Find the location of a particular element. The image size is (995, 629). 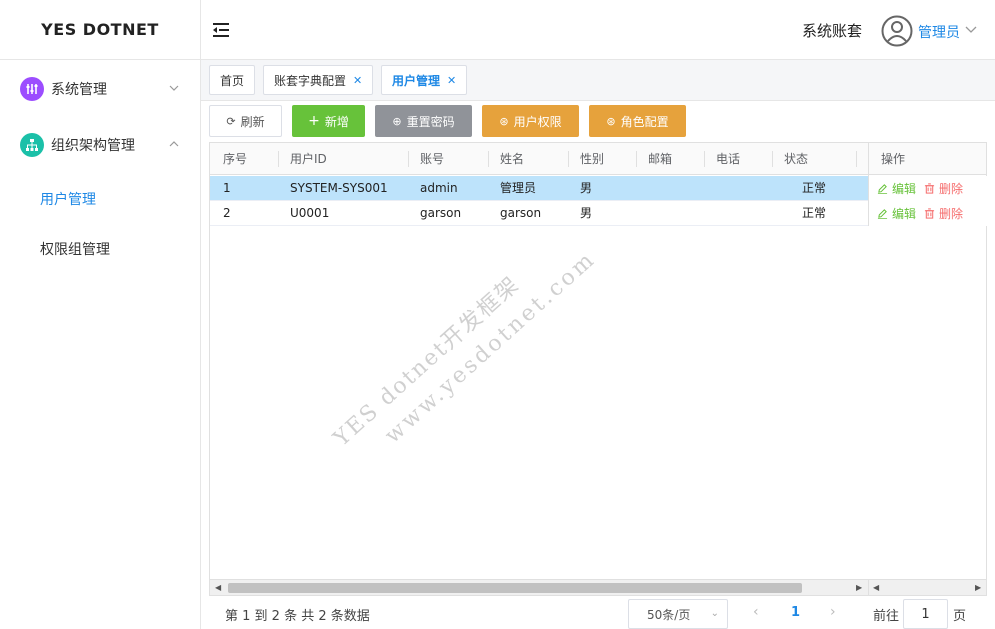

scrollbar-thumb is located at coordinates (515, 588).